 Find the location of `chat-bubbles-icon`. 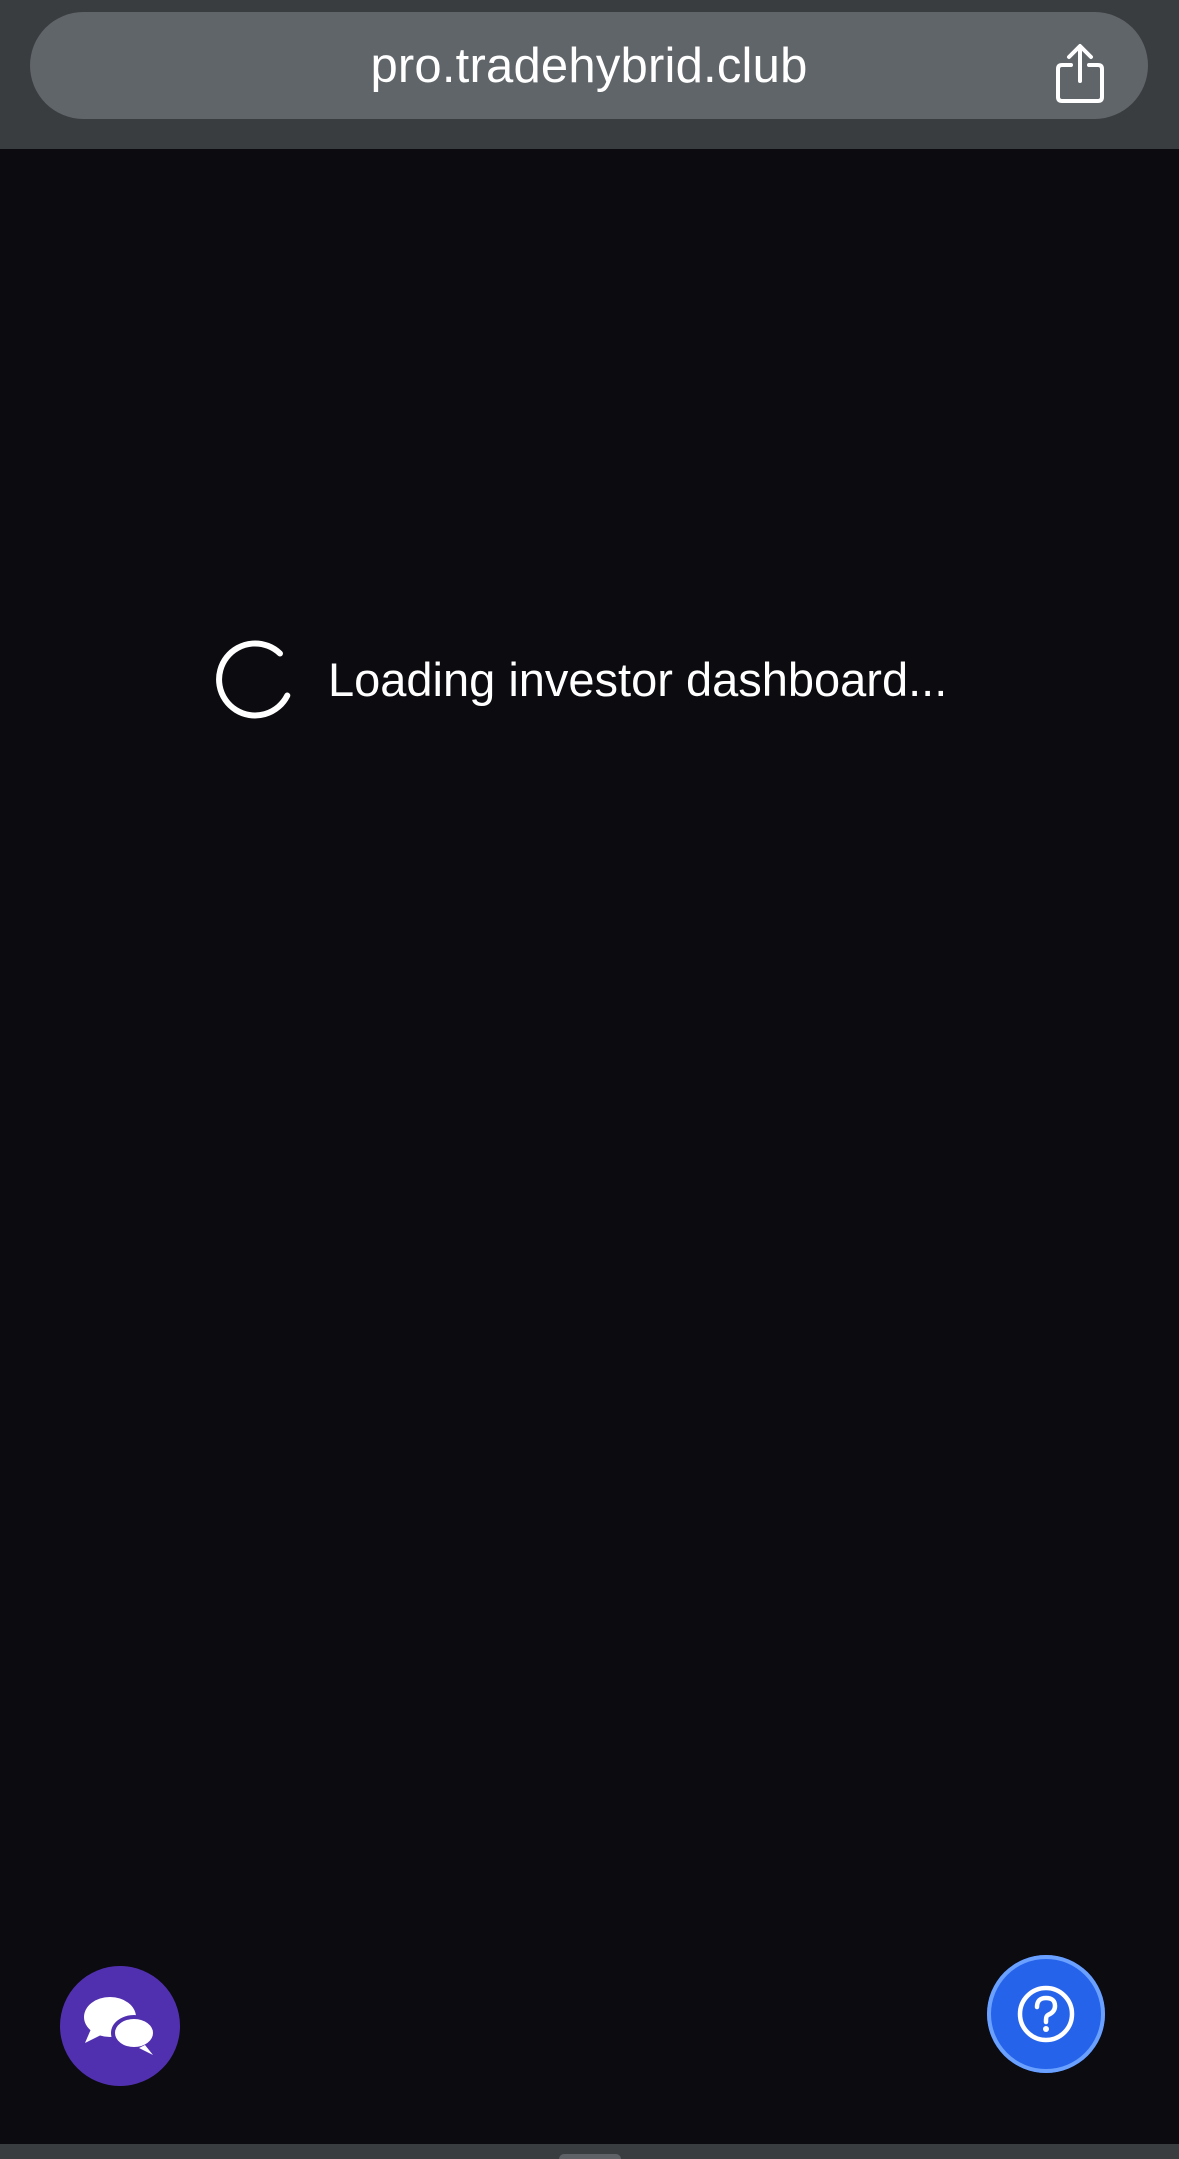

chat-bubbles-icon is located at coordinates (120, 2026).